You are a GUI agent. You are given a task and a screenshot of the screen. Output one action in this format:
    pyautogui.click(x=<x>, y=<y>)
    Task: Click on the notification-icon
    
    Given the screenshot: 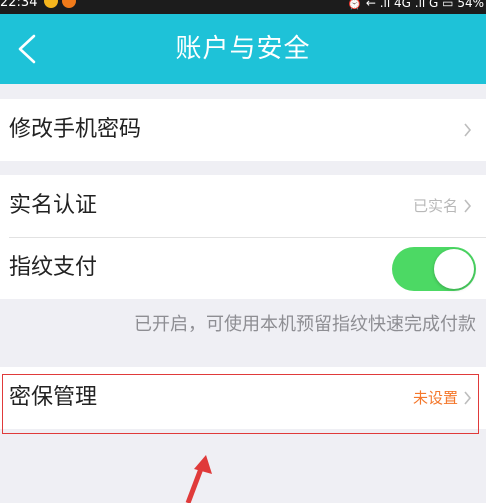 What is the action you would take?
    pyautogui.click(x=51, y=4)
    